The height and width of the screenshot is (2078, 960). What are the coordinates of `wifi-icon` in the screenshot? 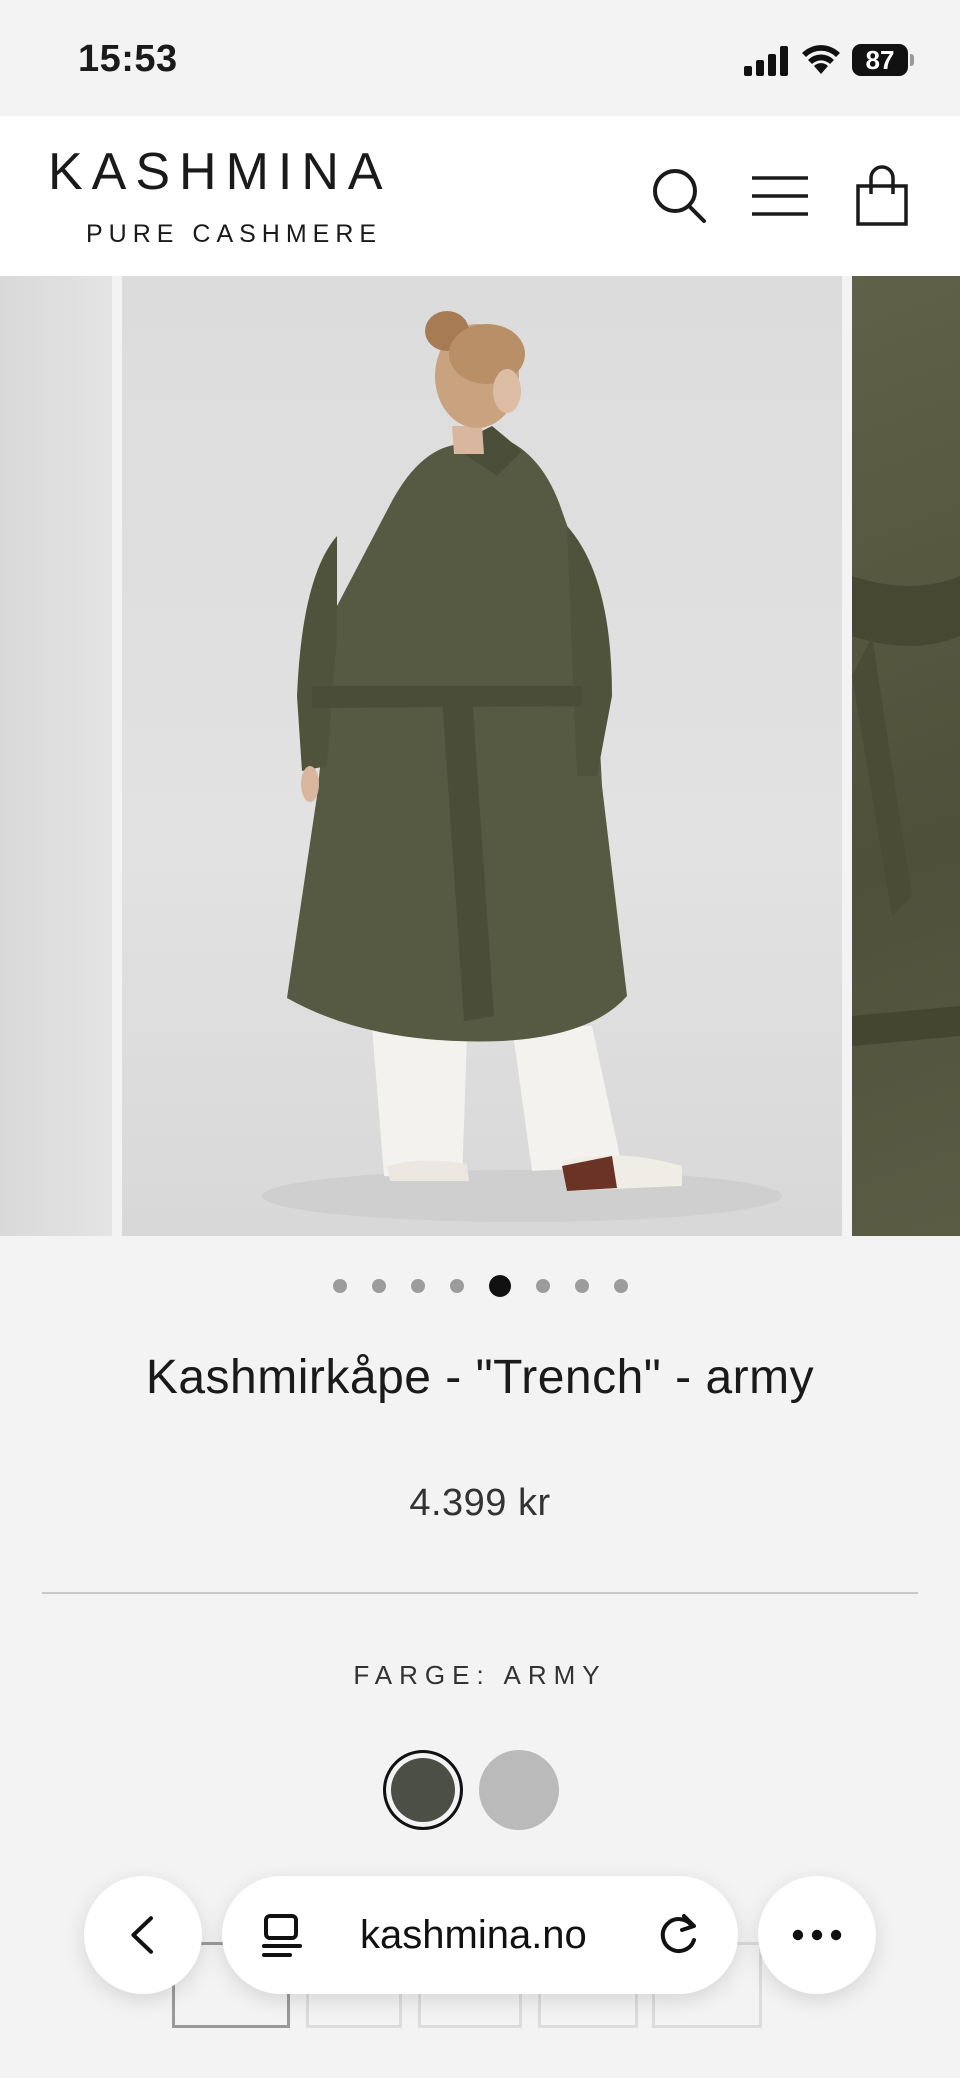 It's located at (821, 59).